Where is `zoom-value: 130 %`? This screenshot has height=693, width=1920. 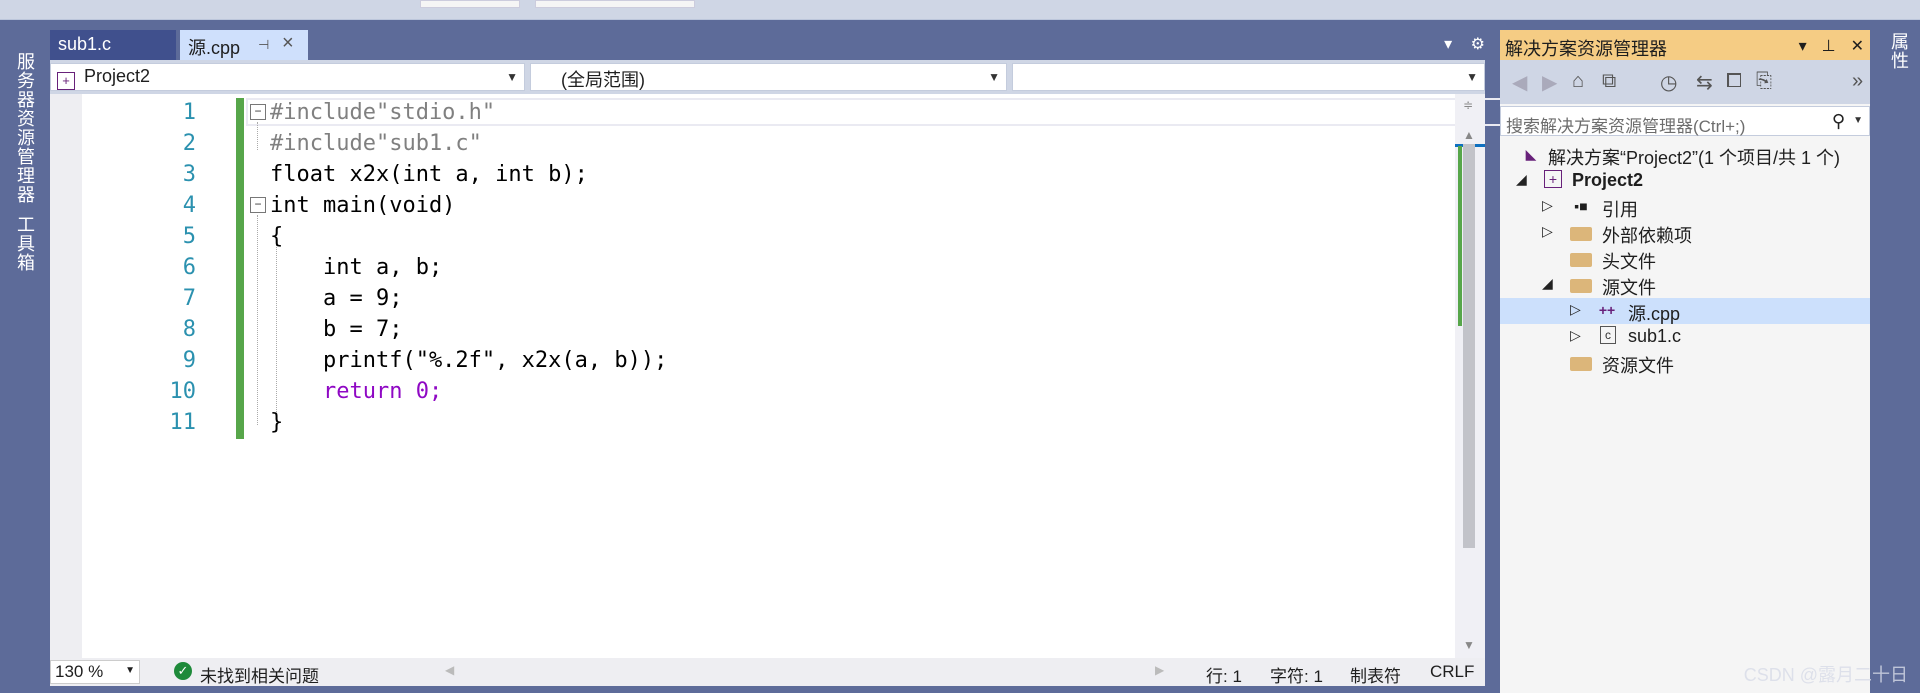 zoom-value: 130 % is located at coordinates (79, 671).